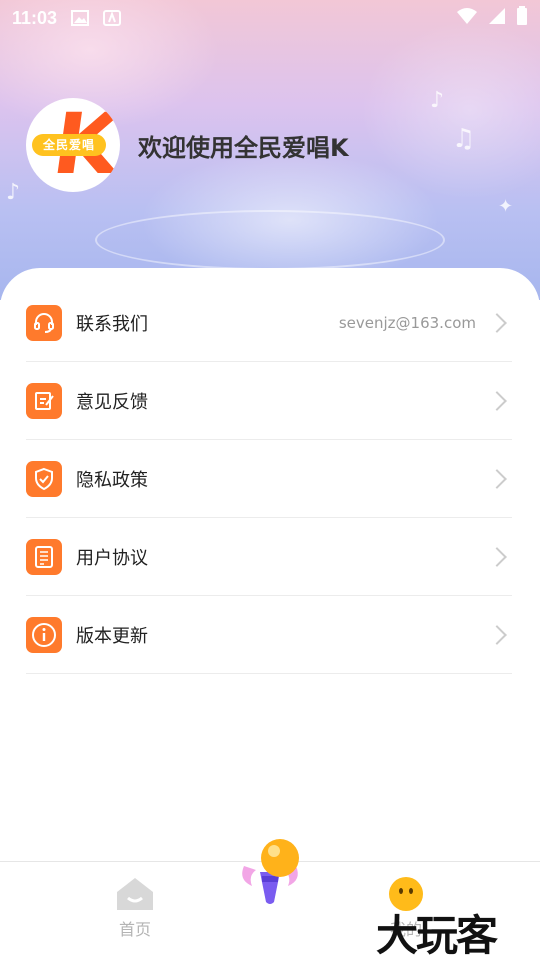  What do you see at coordinates (135, 894) in the screenshot?
I see `home-icon` at bounding box center [135, 894].